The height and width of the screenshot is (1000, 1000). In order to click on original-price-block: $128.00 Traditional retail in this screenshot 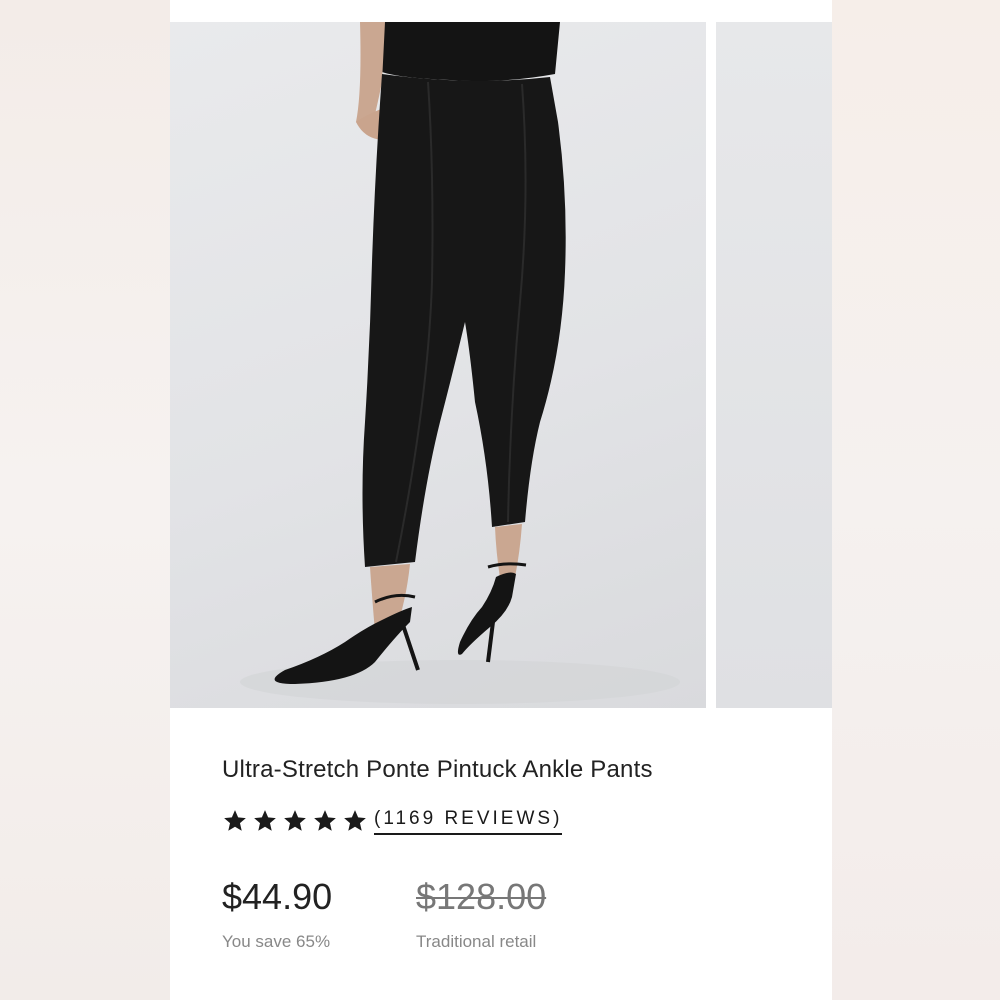, I will do `click(513, 914)`.